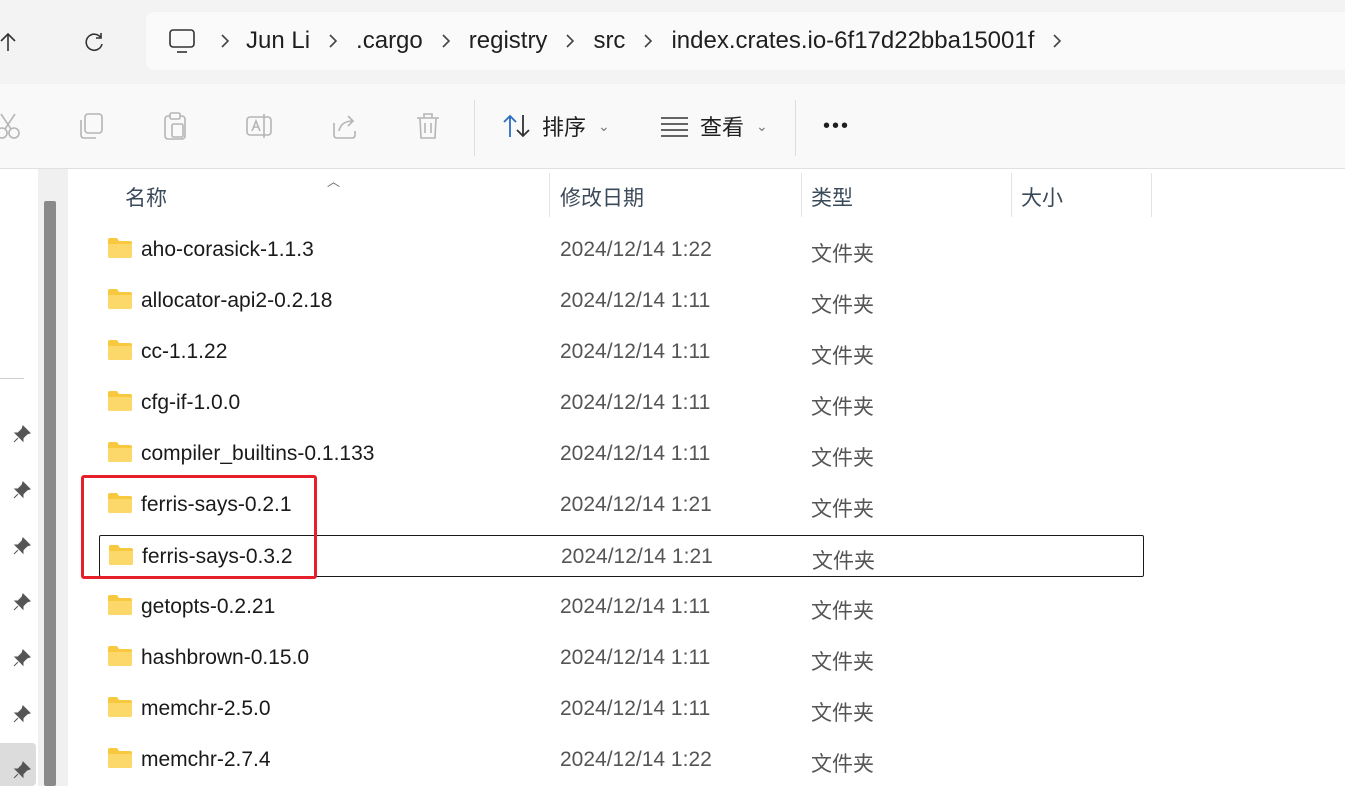 Image resolution: width=1345 pixels, height=786 pixels. Describe the element at coordinates (225, 657) in the screenshot. I see `file-name: hashbrown-0.15.0` at that location.